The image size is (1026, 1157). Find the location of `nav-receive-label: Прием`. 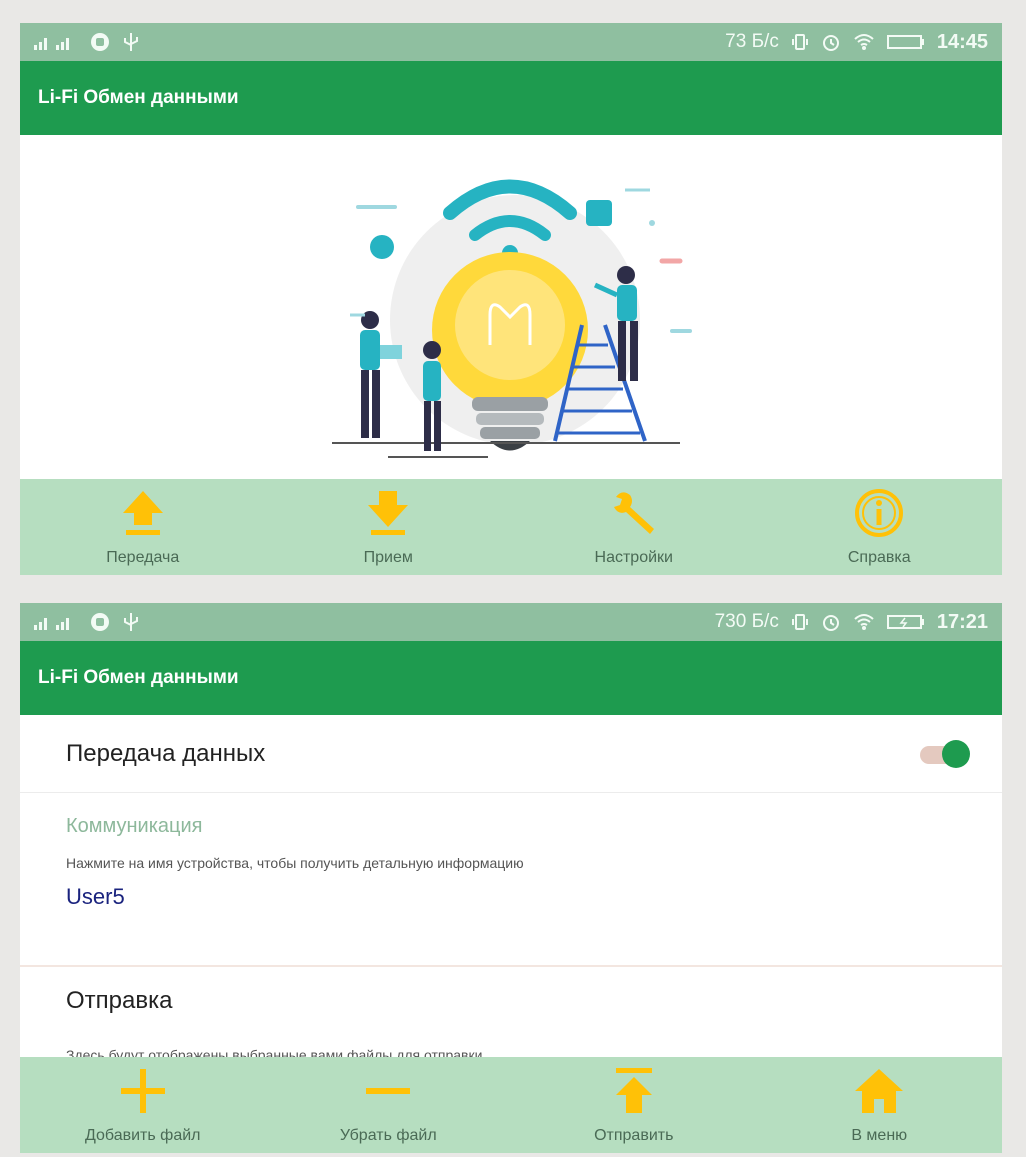

nav-receive-label: Прием is located at coordinates (388, 557).